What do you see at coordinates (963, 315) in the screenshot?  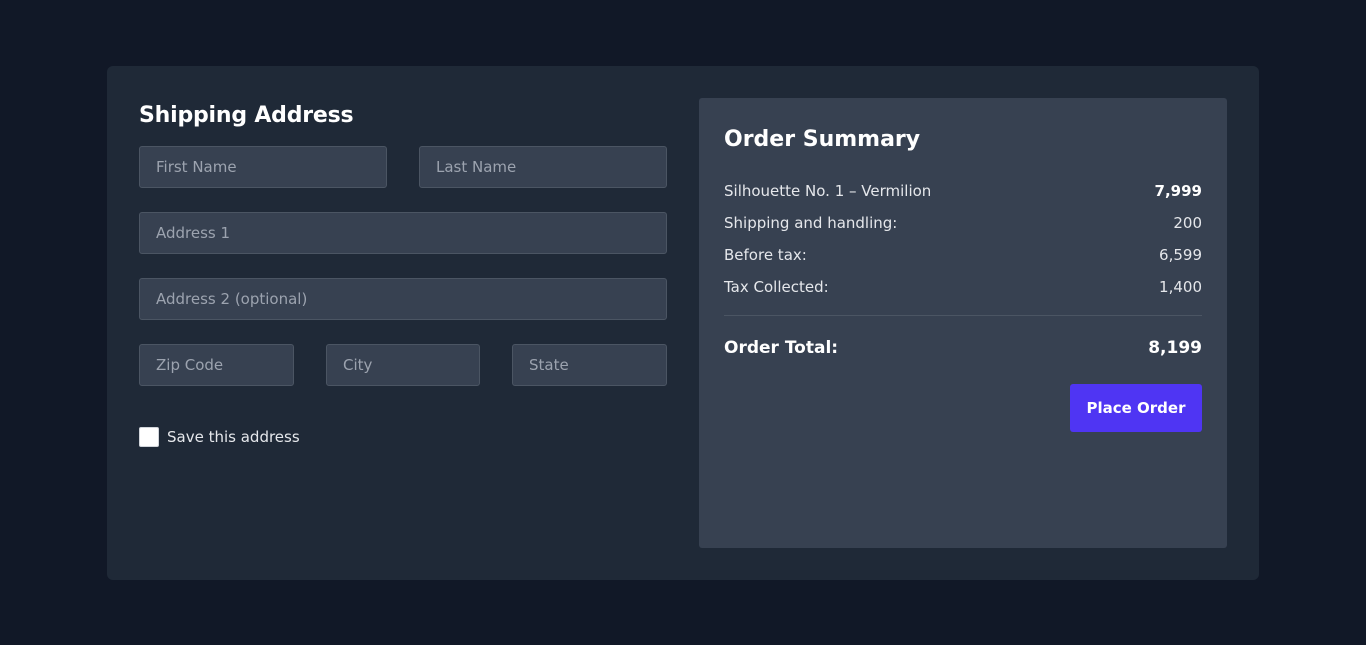 I see `summary-divider` at bounding box center [963, 315].